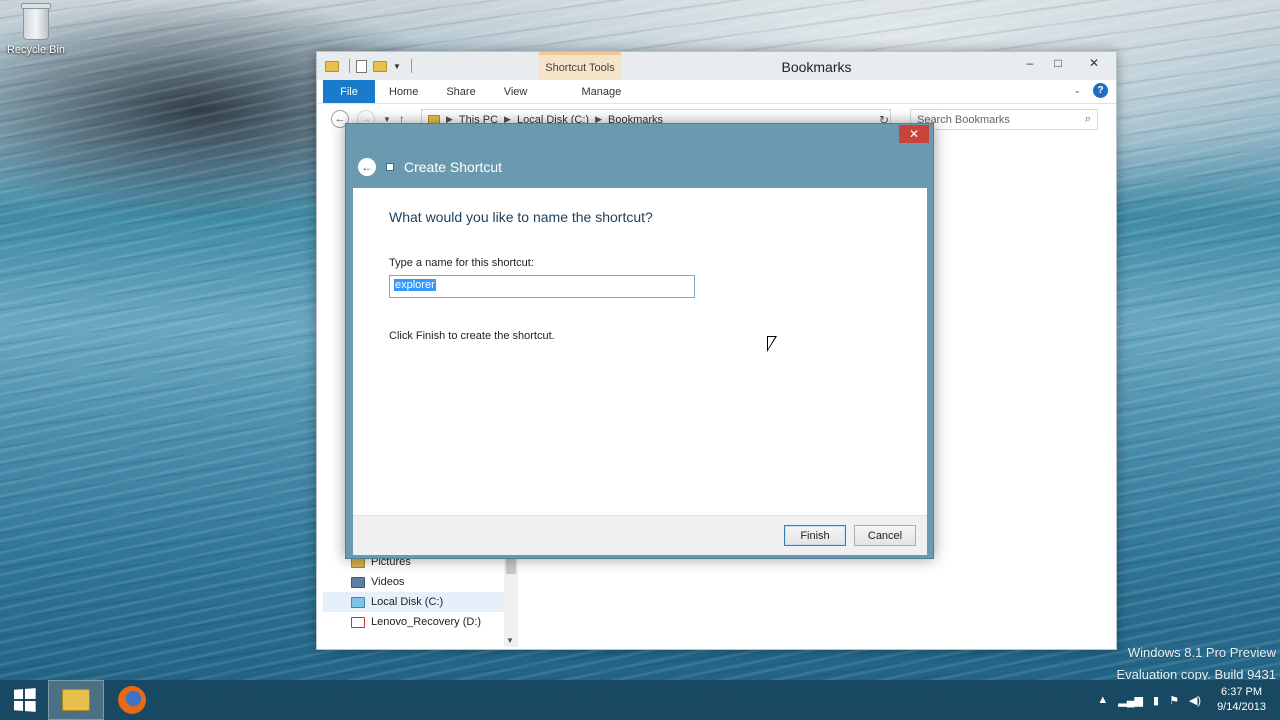 The width and height of the screenshot is (1280, 720). I want to click on network-signal-icon: ▂▄▆, so click(1130, 700).